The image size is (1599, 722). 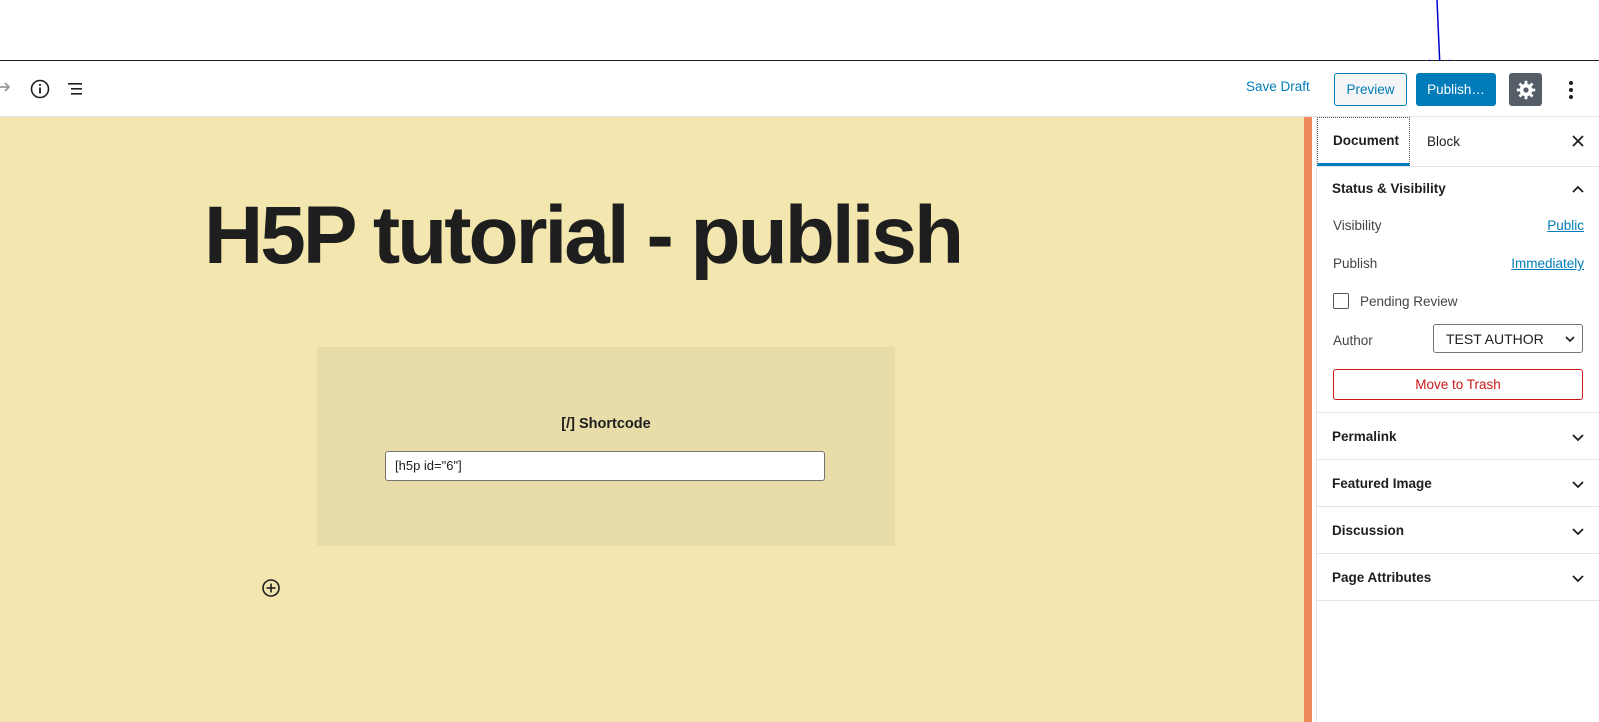 What do you see at coordinates (1278, 86) in the screenshot?
I see `save-draft-button: Save Draft` at bounding box center [1278, 86].